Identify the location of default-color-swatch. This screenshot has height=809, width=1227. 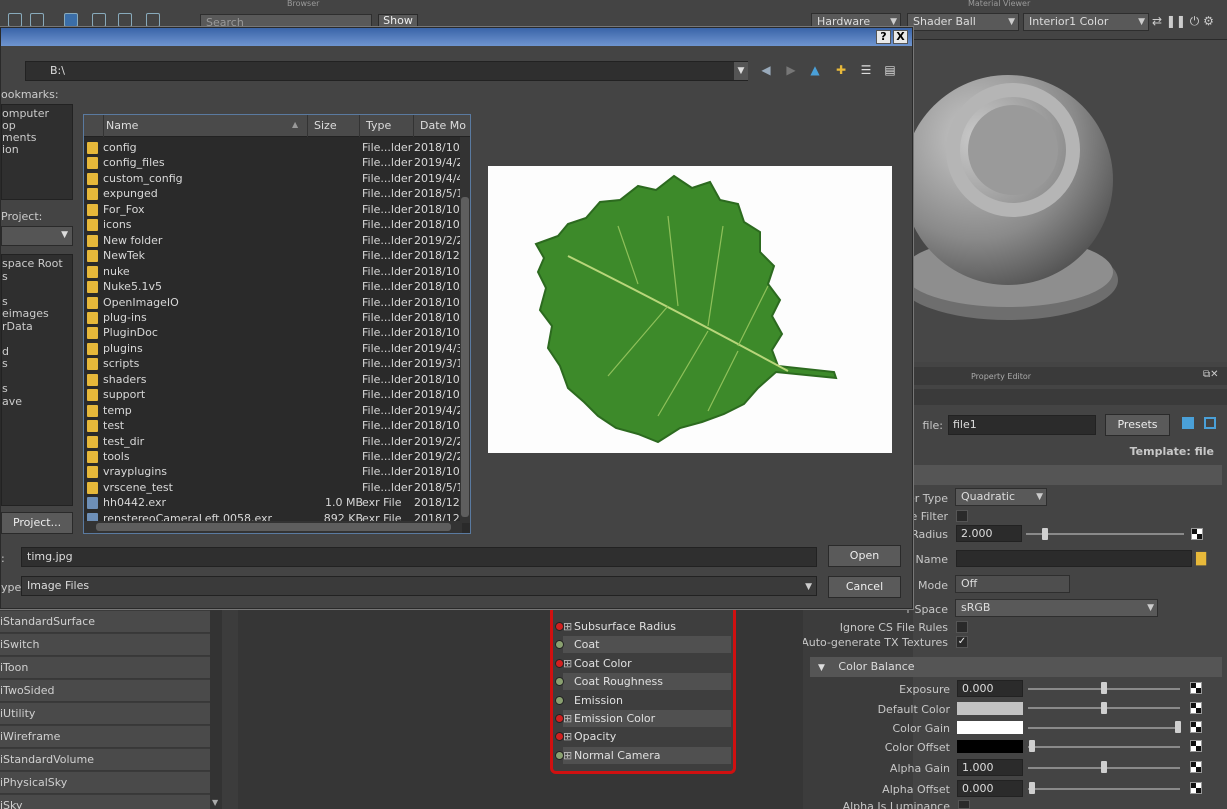
(990, 708).